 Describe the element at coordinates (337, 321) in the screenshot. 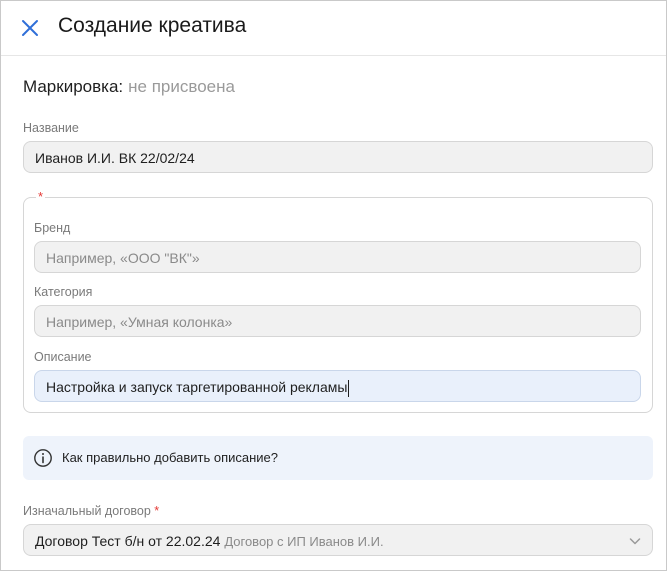

I see `category-input: Например, «Умная колонка»` at that location.